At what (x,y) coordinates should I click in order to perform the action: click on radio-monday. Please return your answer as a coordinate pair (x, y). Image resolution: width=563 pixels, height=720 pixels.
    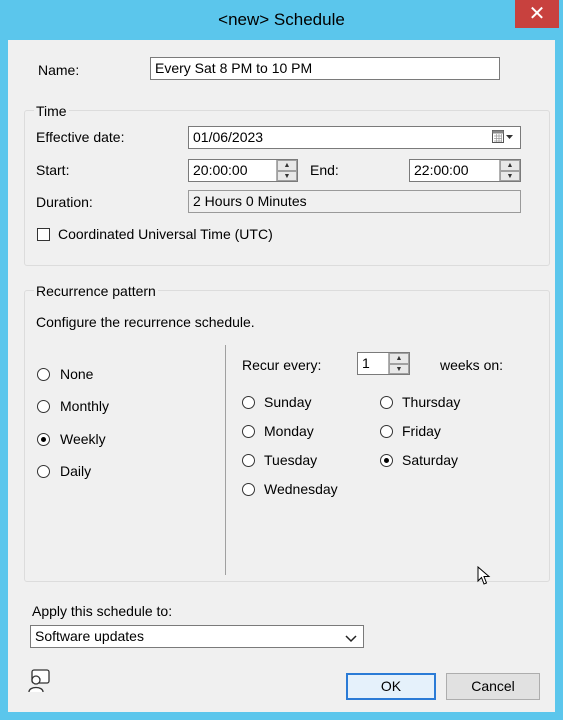
    Looking at the image, I should click on (248, 431).